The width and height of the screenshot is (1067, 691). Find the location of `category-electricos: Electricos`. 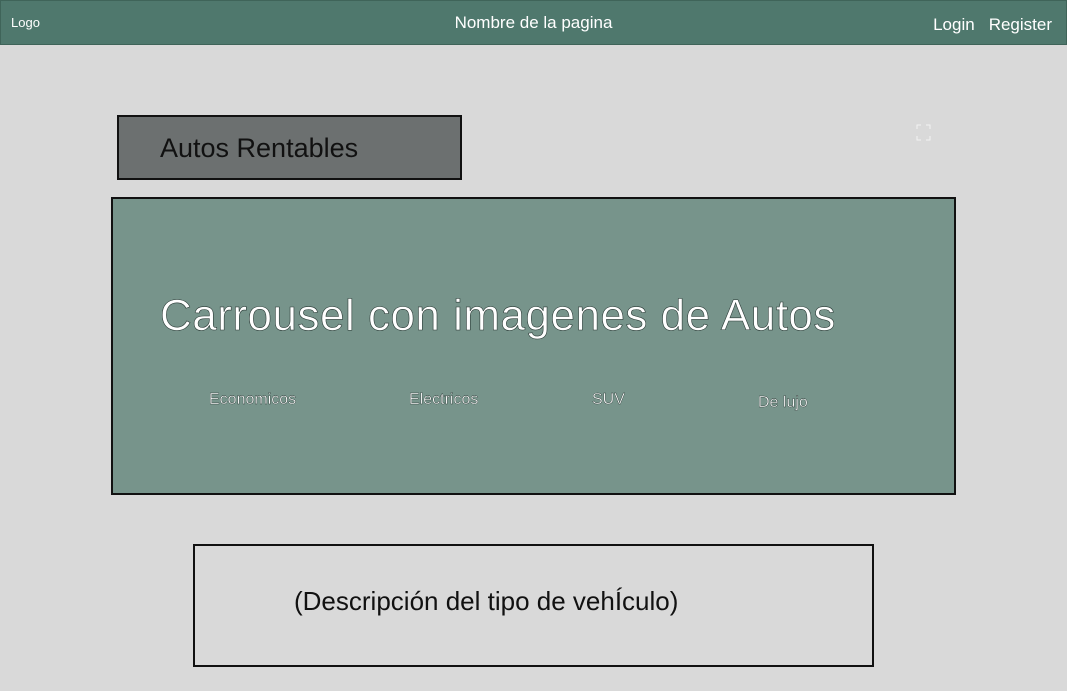

category-electricos: Electricos is located at coordinates (444, 400).